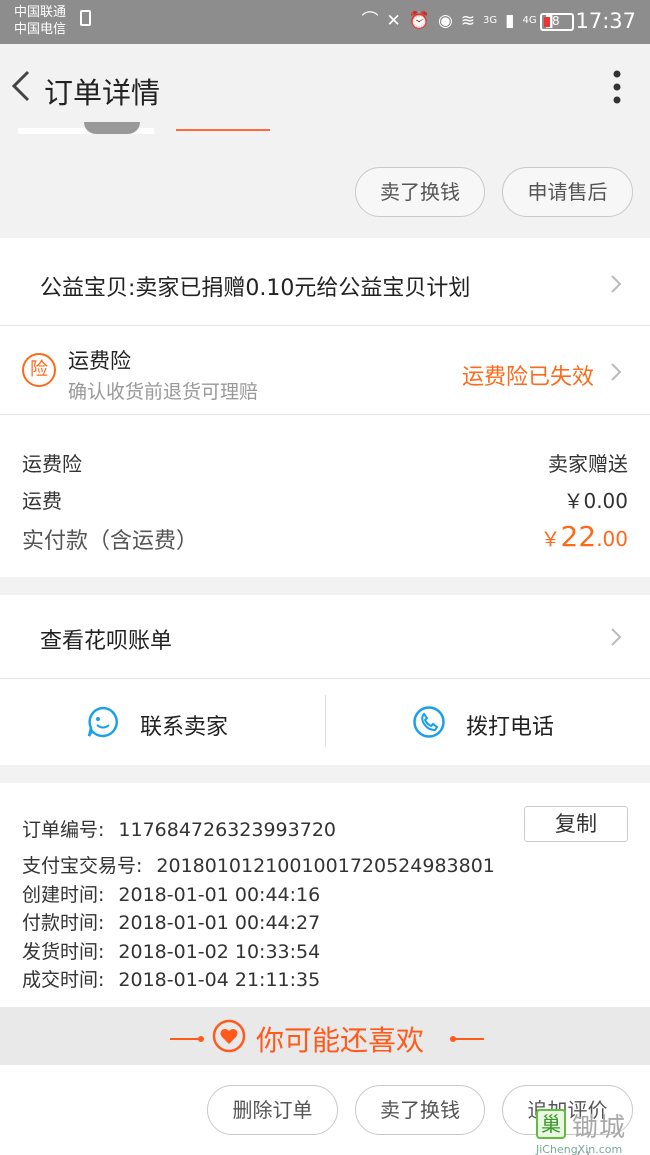 This screenshot has width=650, height=1155. Describe the element at coordinates (579, 1149) in the screenshot. I see `watermark-url: JiChengXin.com` at that location.